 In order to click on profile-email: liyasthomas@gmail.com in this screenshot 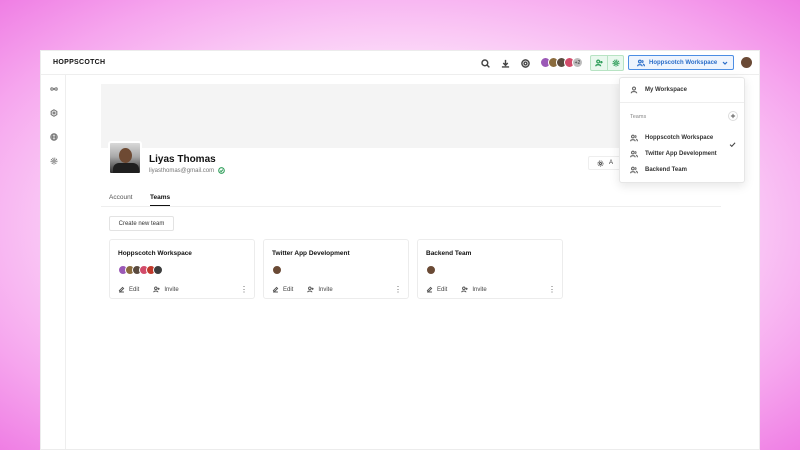, I will do `click(187, 170)`.